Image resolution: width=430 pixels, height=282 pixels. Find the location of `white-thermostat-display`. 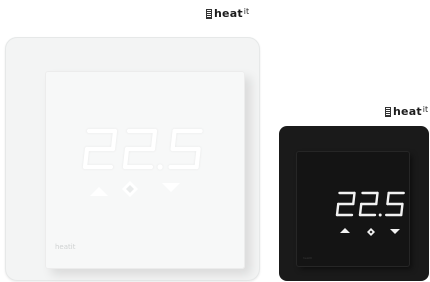

white-thermostat-display is located at coordinates (142, 162).